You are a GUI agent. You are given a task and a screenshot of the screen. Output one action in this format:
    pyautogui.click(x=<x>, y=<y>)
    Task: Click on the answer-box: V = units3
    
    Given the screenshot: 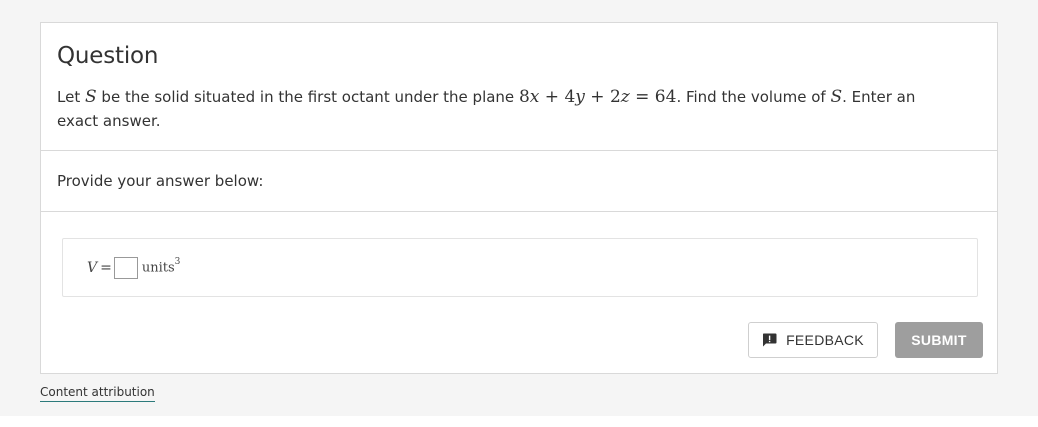 What is the action you would take?
    pyautogui.click(x=520, y=267)
    